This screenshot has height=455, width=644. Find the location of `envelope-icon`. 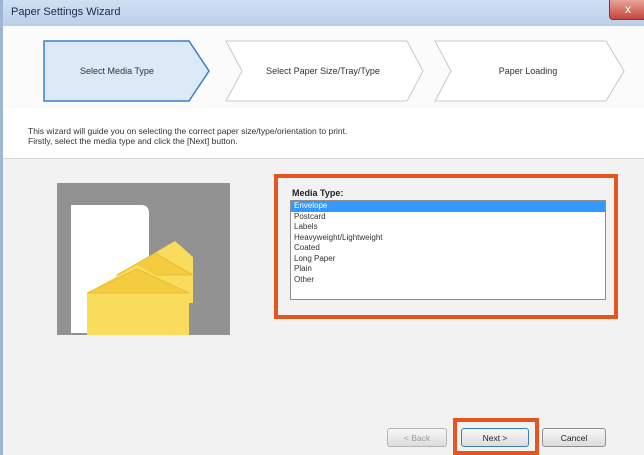

envelope-icon is located at coordinates (133, 270).